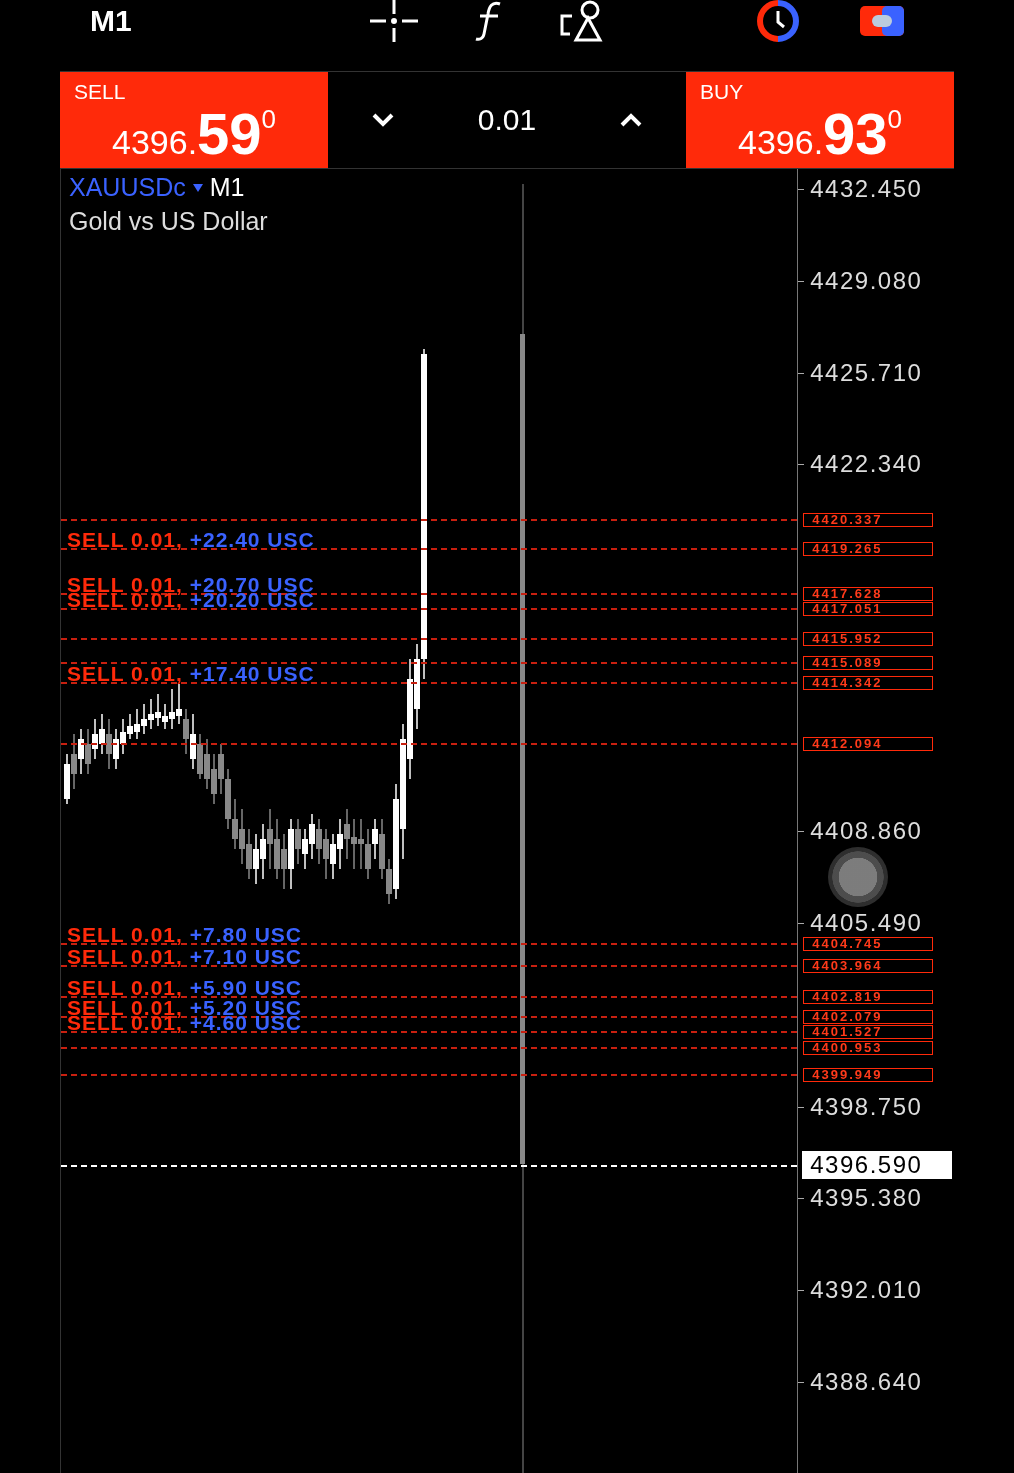  Describe the element at coordinates (868, 639) in the screenshot. I see `order-price-tag: 4415.952` at that location.